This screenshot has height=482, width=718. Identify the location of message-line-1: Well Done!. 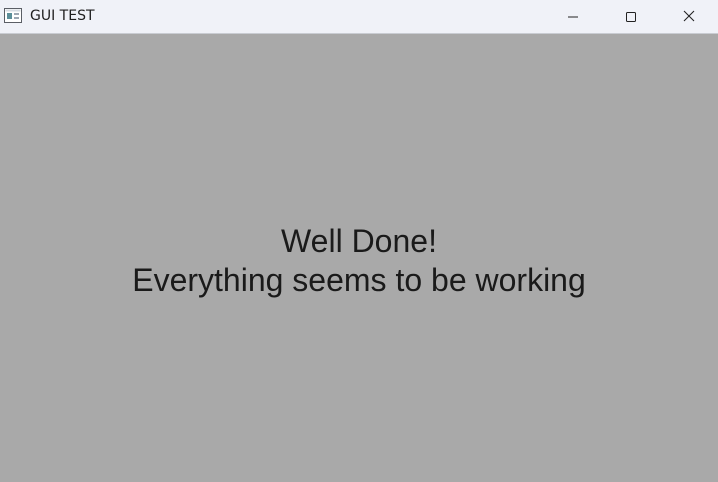
(359, 241).